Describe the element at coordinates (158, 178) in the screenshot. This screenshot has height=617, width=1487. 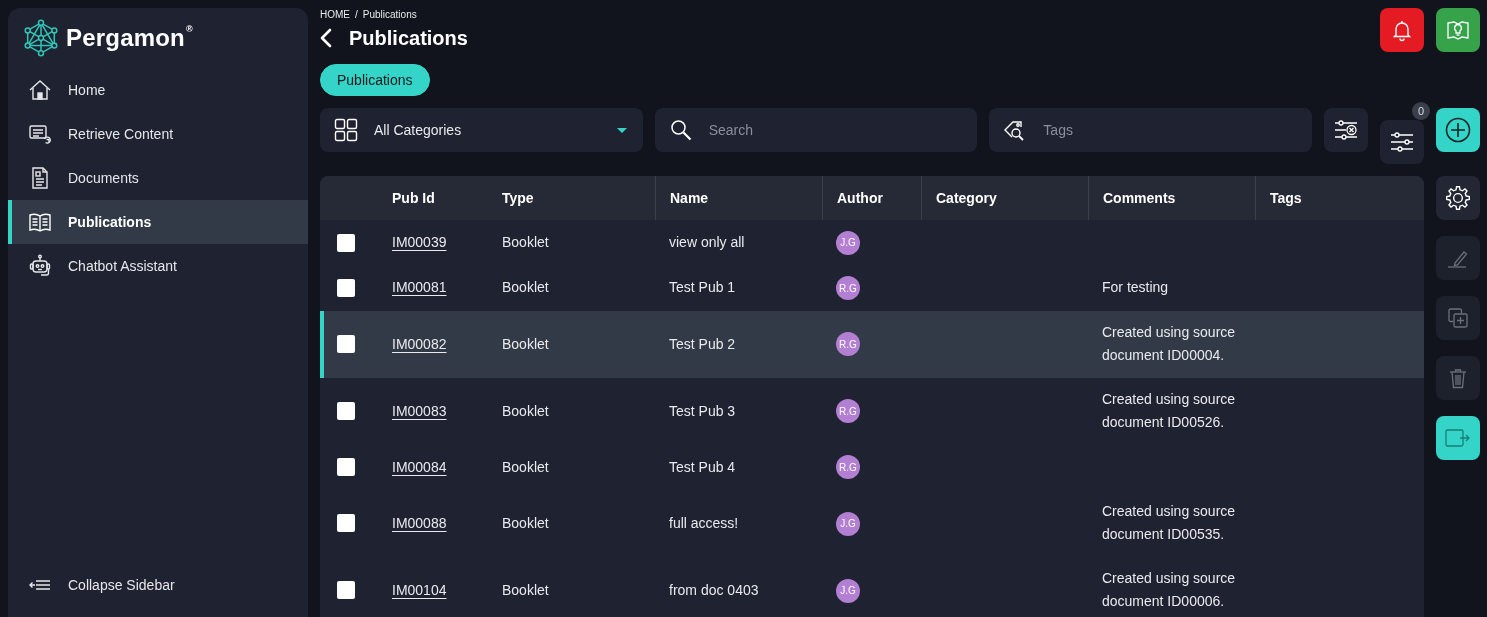
I see `nav-item: Documents` at that location.